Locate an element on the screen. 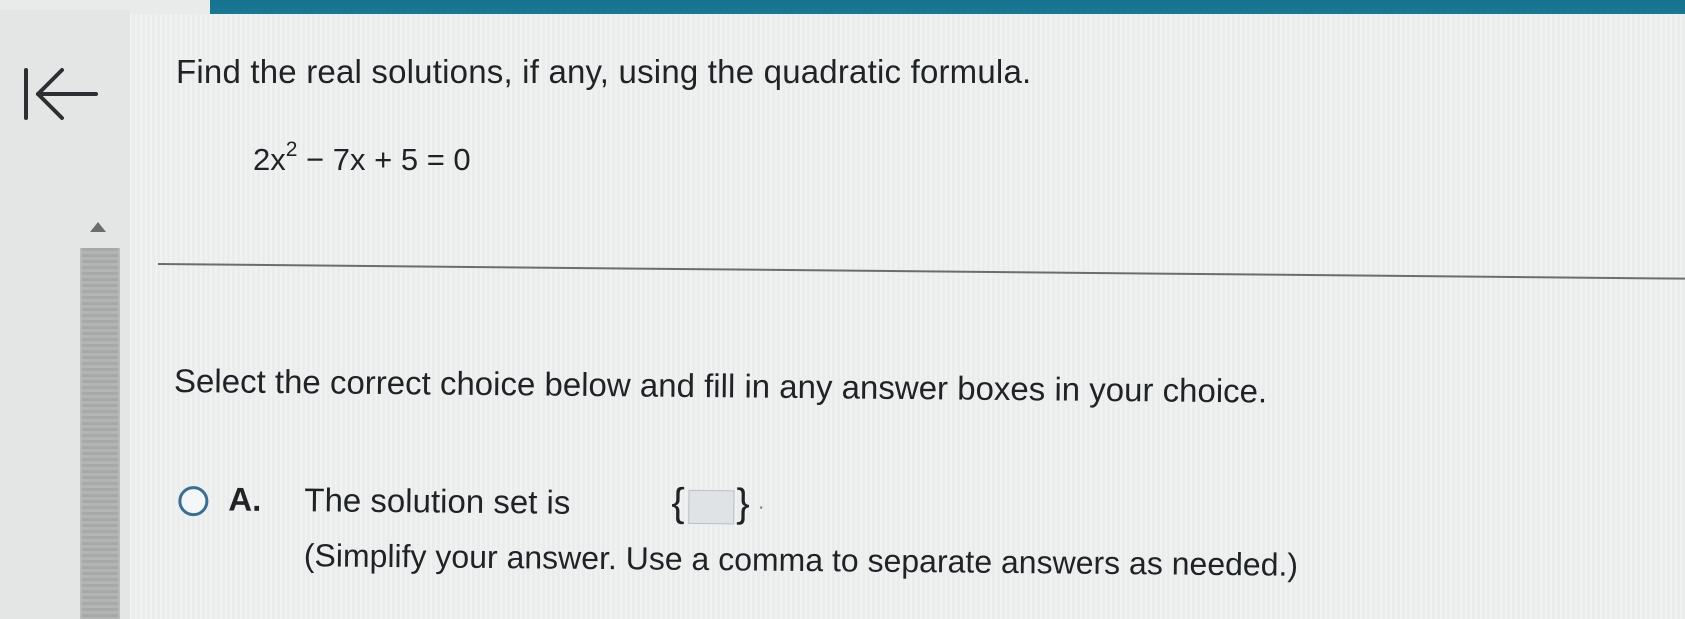 This screenshot has width=1685, height=619. equation-exponent: 2 is located at coordinates (291, 149).